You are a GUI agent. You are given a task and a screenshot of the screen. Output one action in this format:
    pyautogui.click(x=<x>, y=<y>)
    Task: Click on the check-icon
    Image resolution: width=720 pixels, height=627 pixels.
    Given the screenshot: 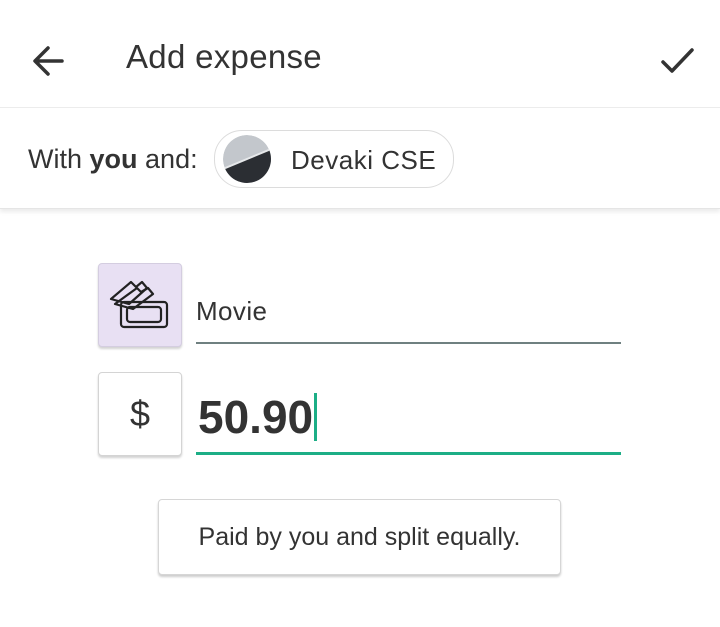 What is the action you would take?
    pyautogui.click(x=677, y=60)
    